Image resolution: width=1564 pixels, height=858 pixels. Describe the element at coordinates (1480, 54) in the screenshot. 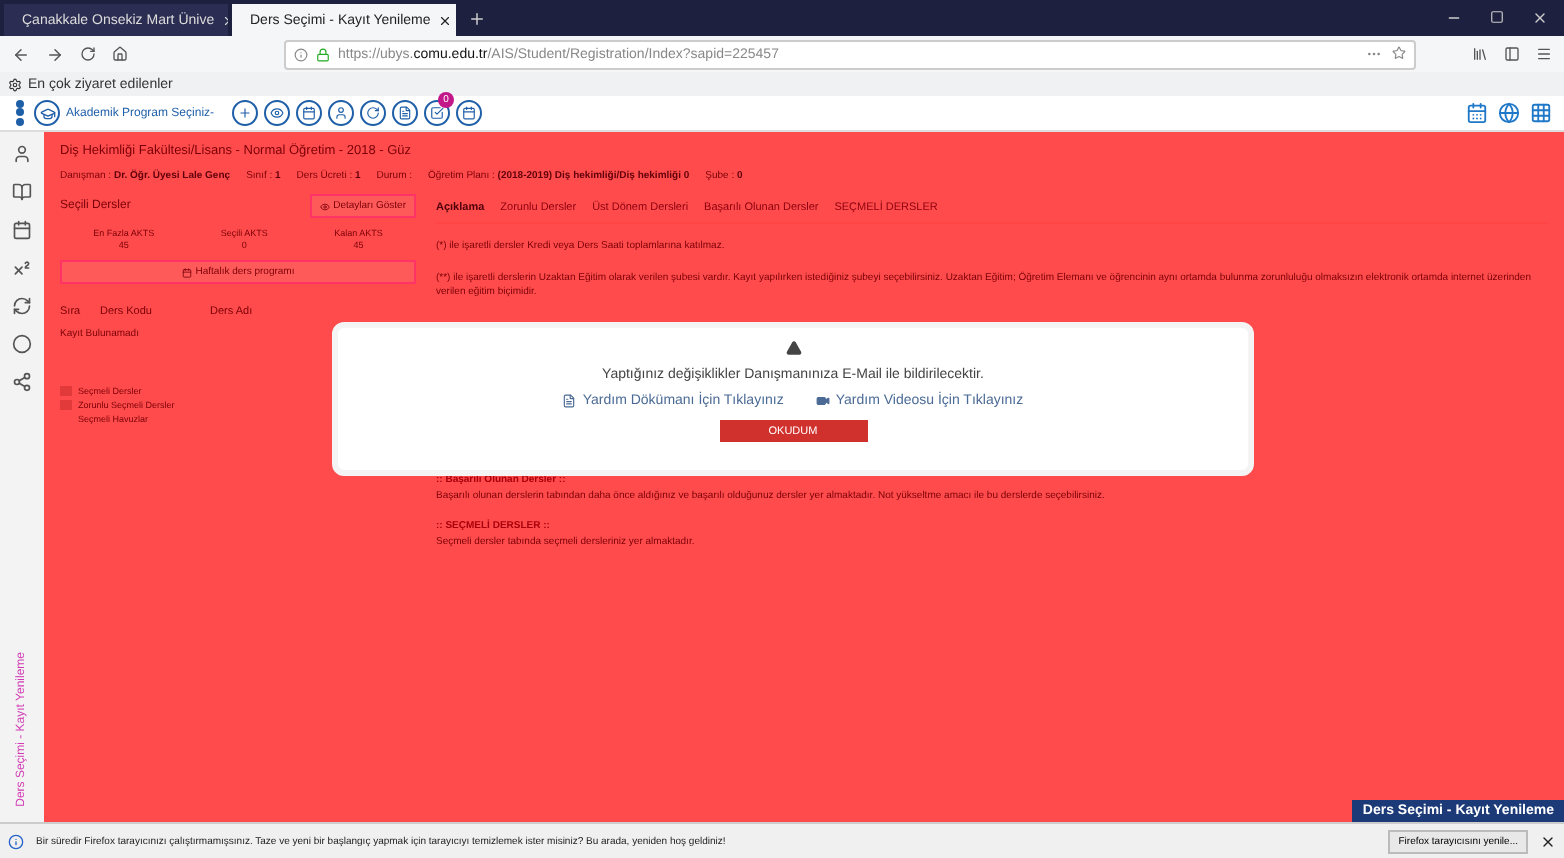

I see `library-icon` at that location.